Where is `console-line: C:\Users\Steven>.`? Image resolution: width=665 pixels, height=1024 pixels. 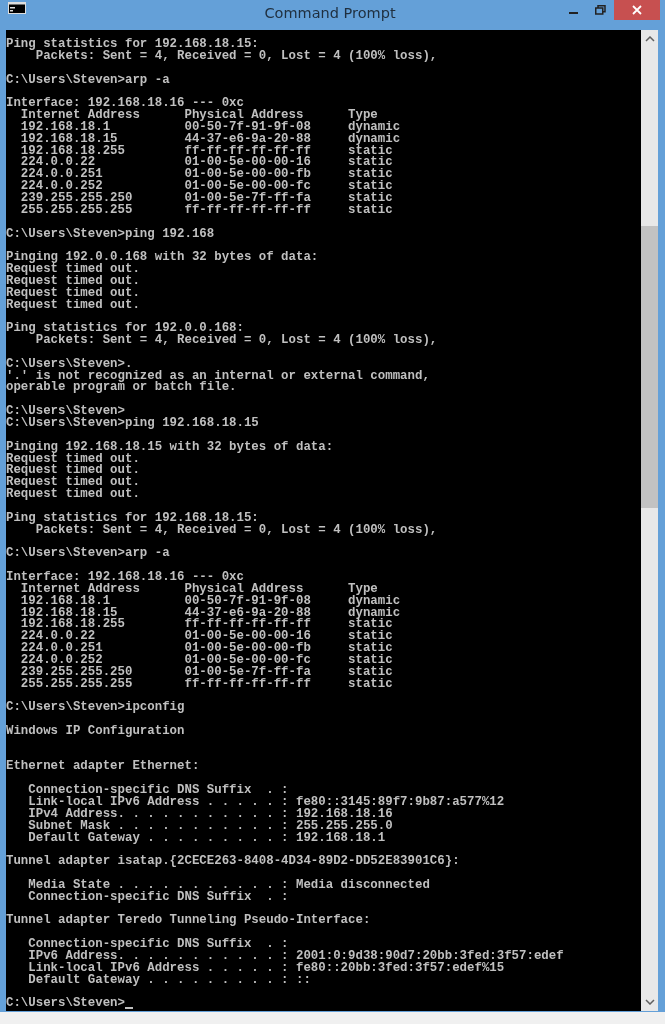 console-line: C:\Users\Steven>. is located at coordinates (69, 364).